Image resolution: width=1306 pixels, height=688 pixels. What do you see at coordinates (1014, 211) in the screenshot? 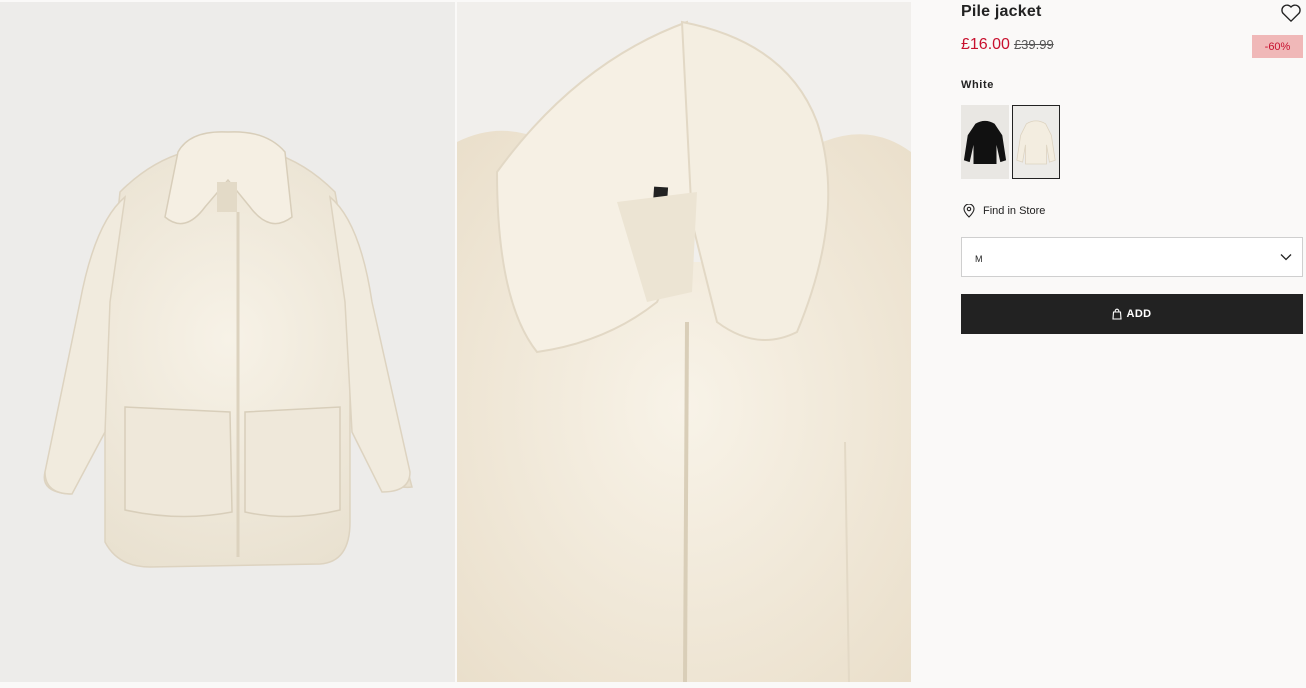
I see `find-in-store-label: Find in Store` at bounding box center [1014, 211].